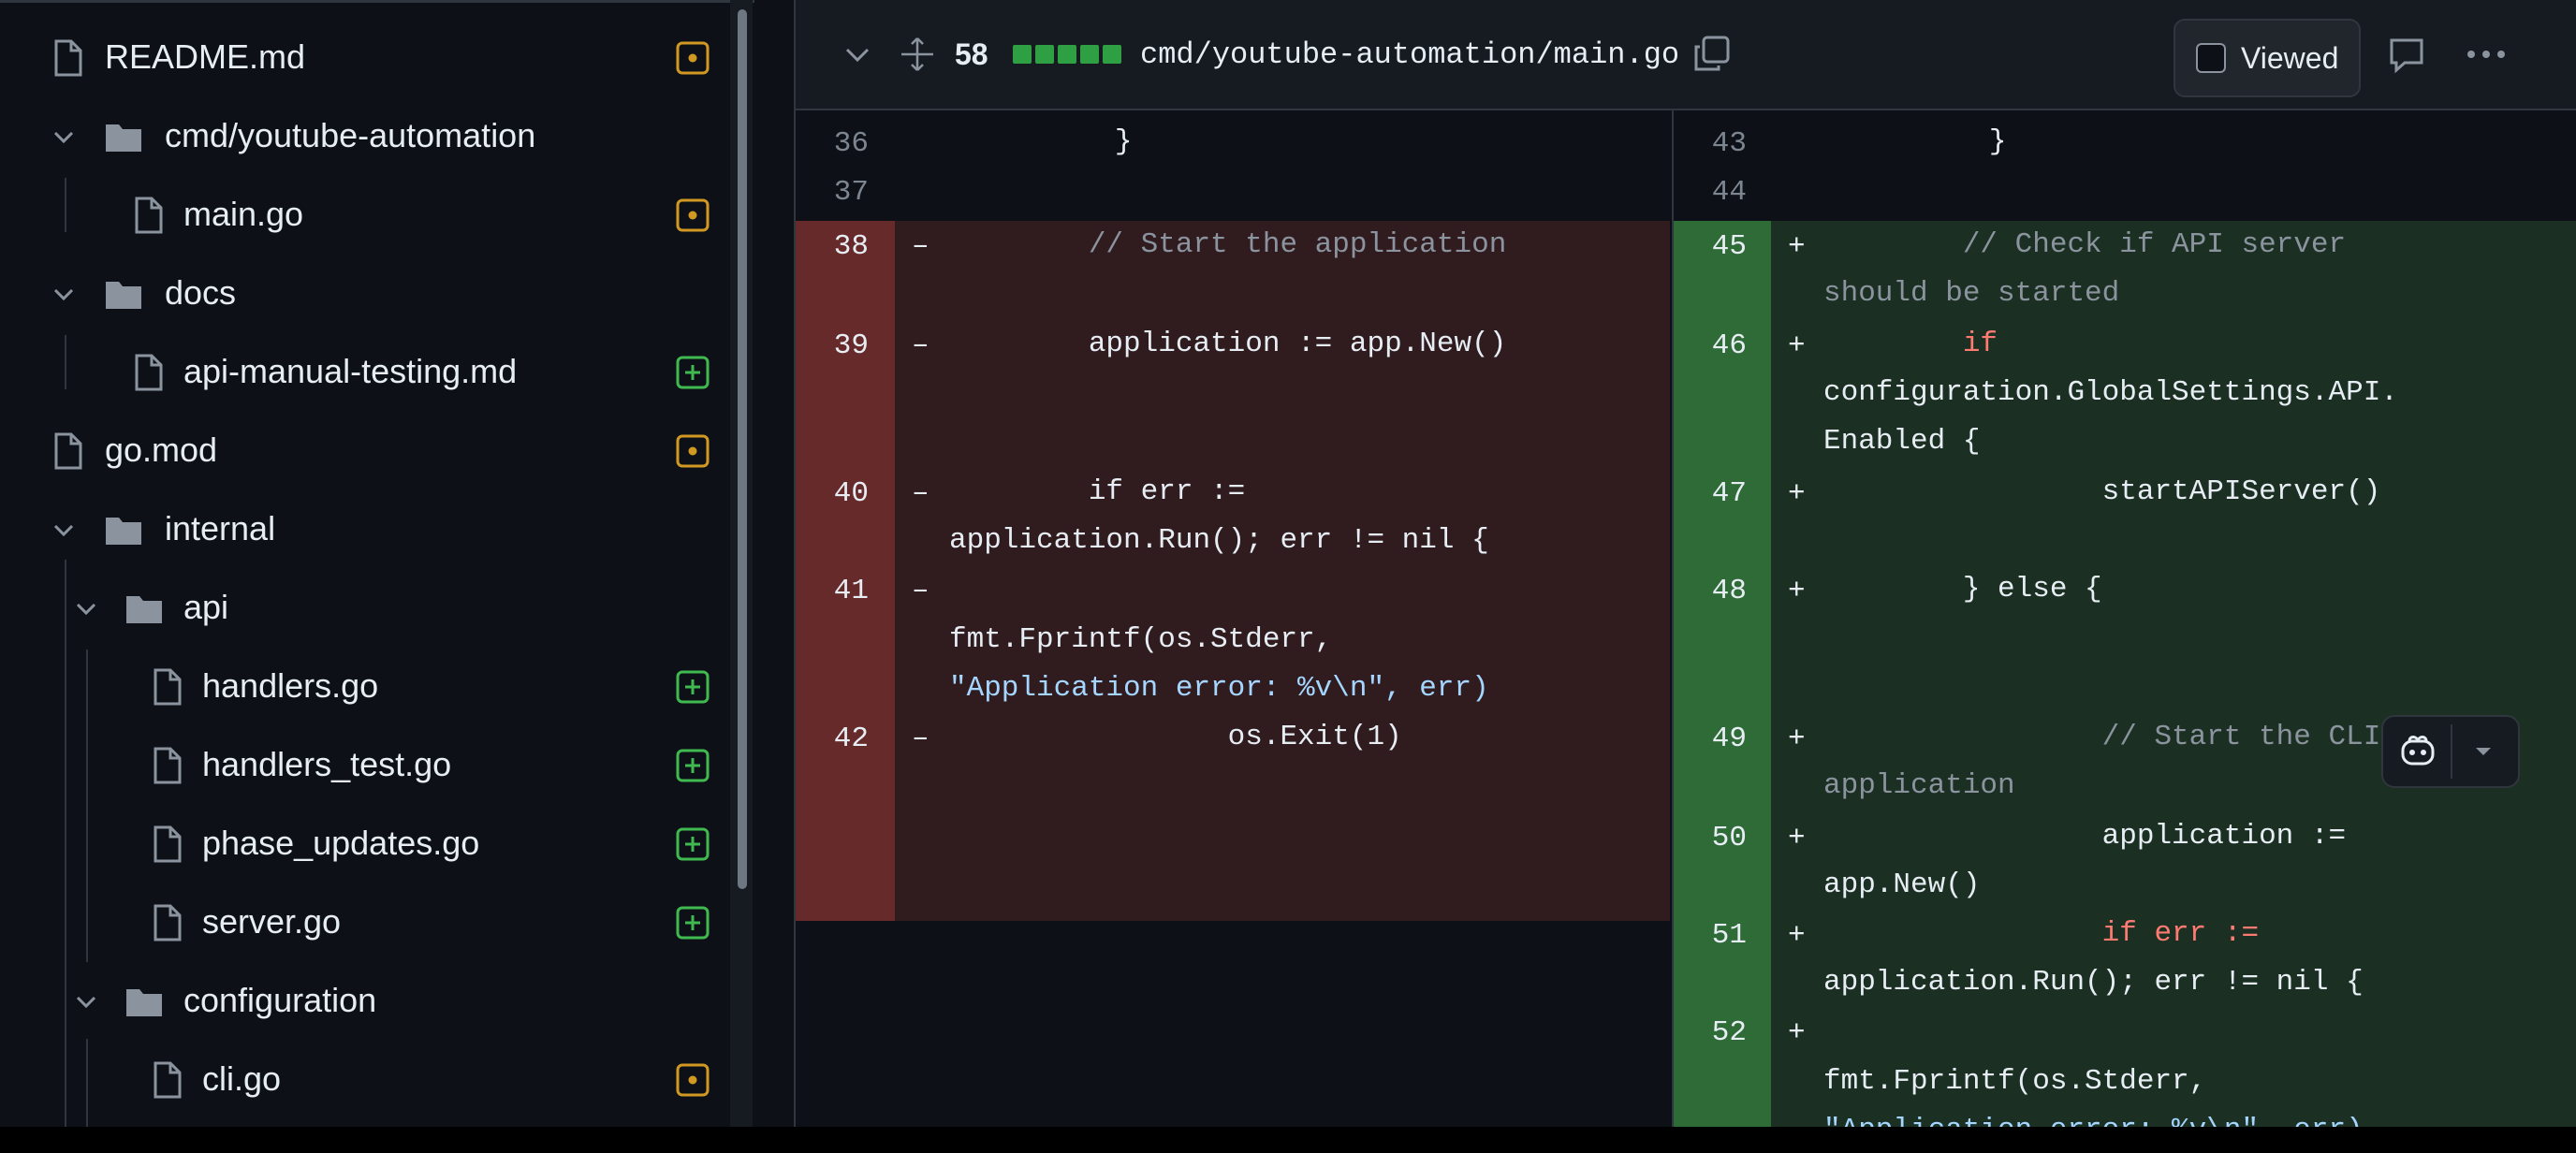 This screenshot has height=1153, width=2576. What do you see at coordinates (832, 738) in the screenshot?
I see `line-number: 42` at bounding box center [832, 738].